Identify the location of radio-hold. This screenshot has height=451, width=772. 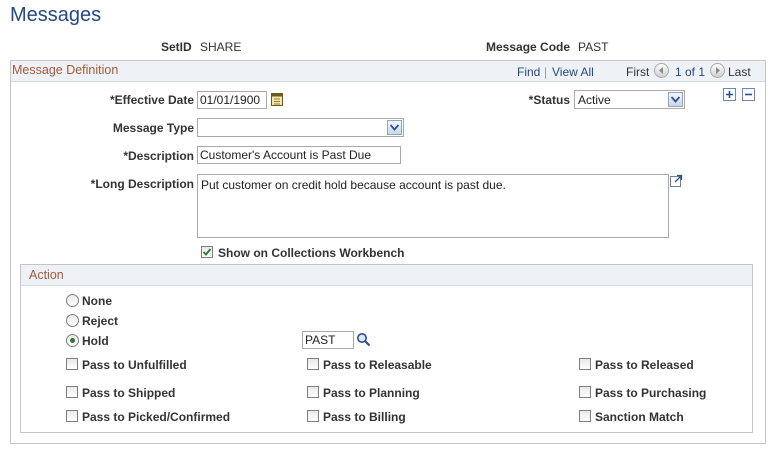
(72, 340).